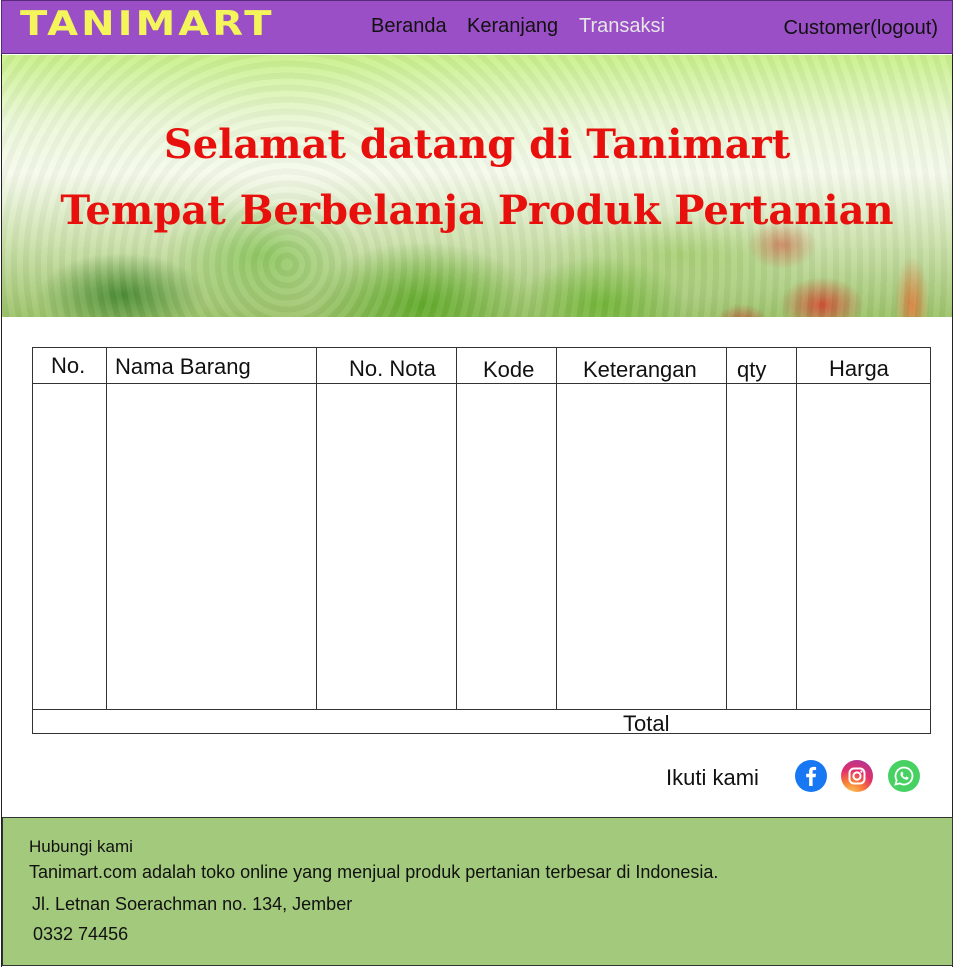  What do you see at coordinates (392, 368) in the screenshot?
I see `header-no-nota: No. Nota` at bounding box center [392, 368].